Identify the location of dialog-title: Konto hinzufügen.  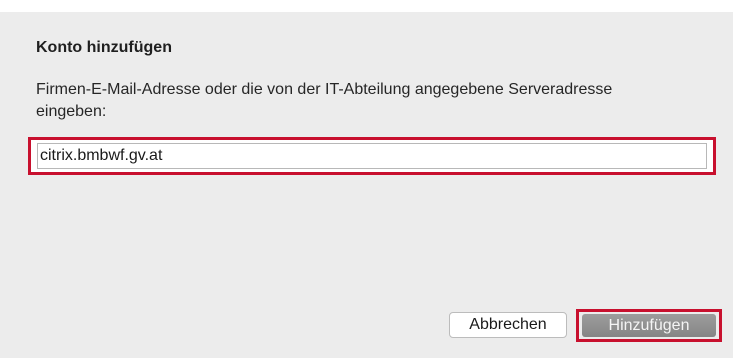
(104, 47).